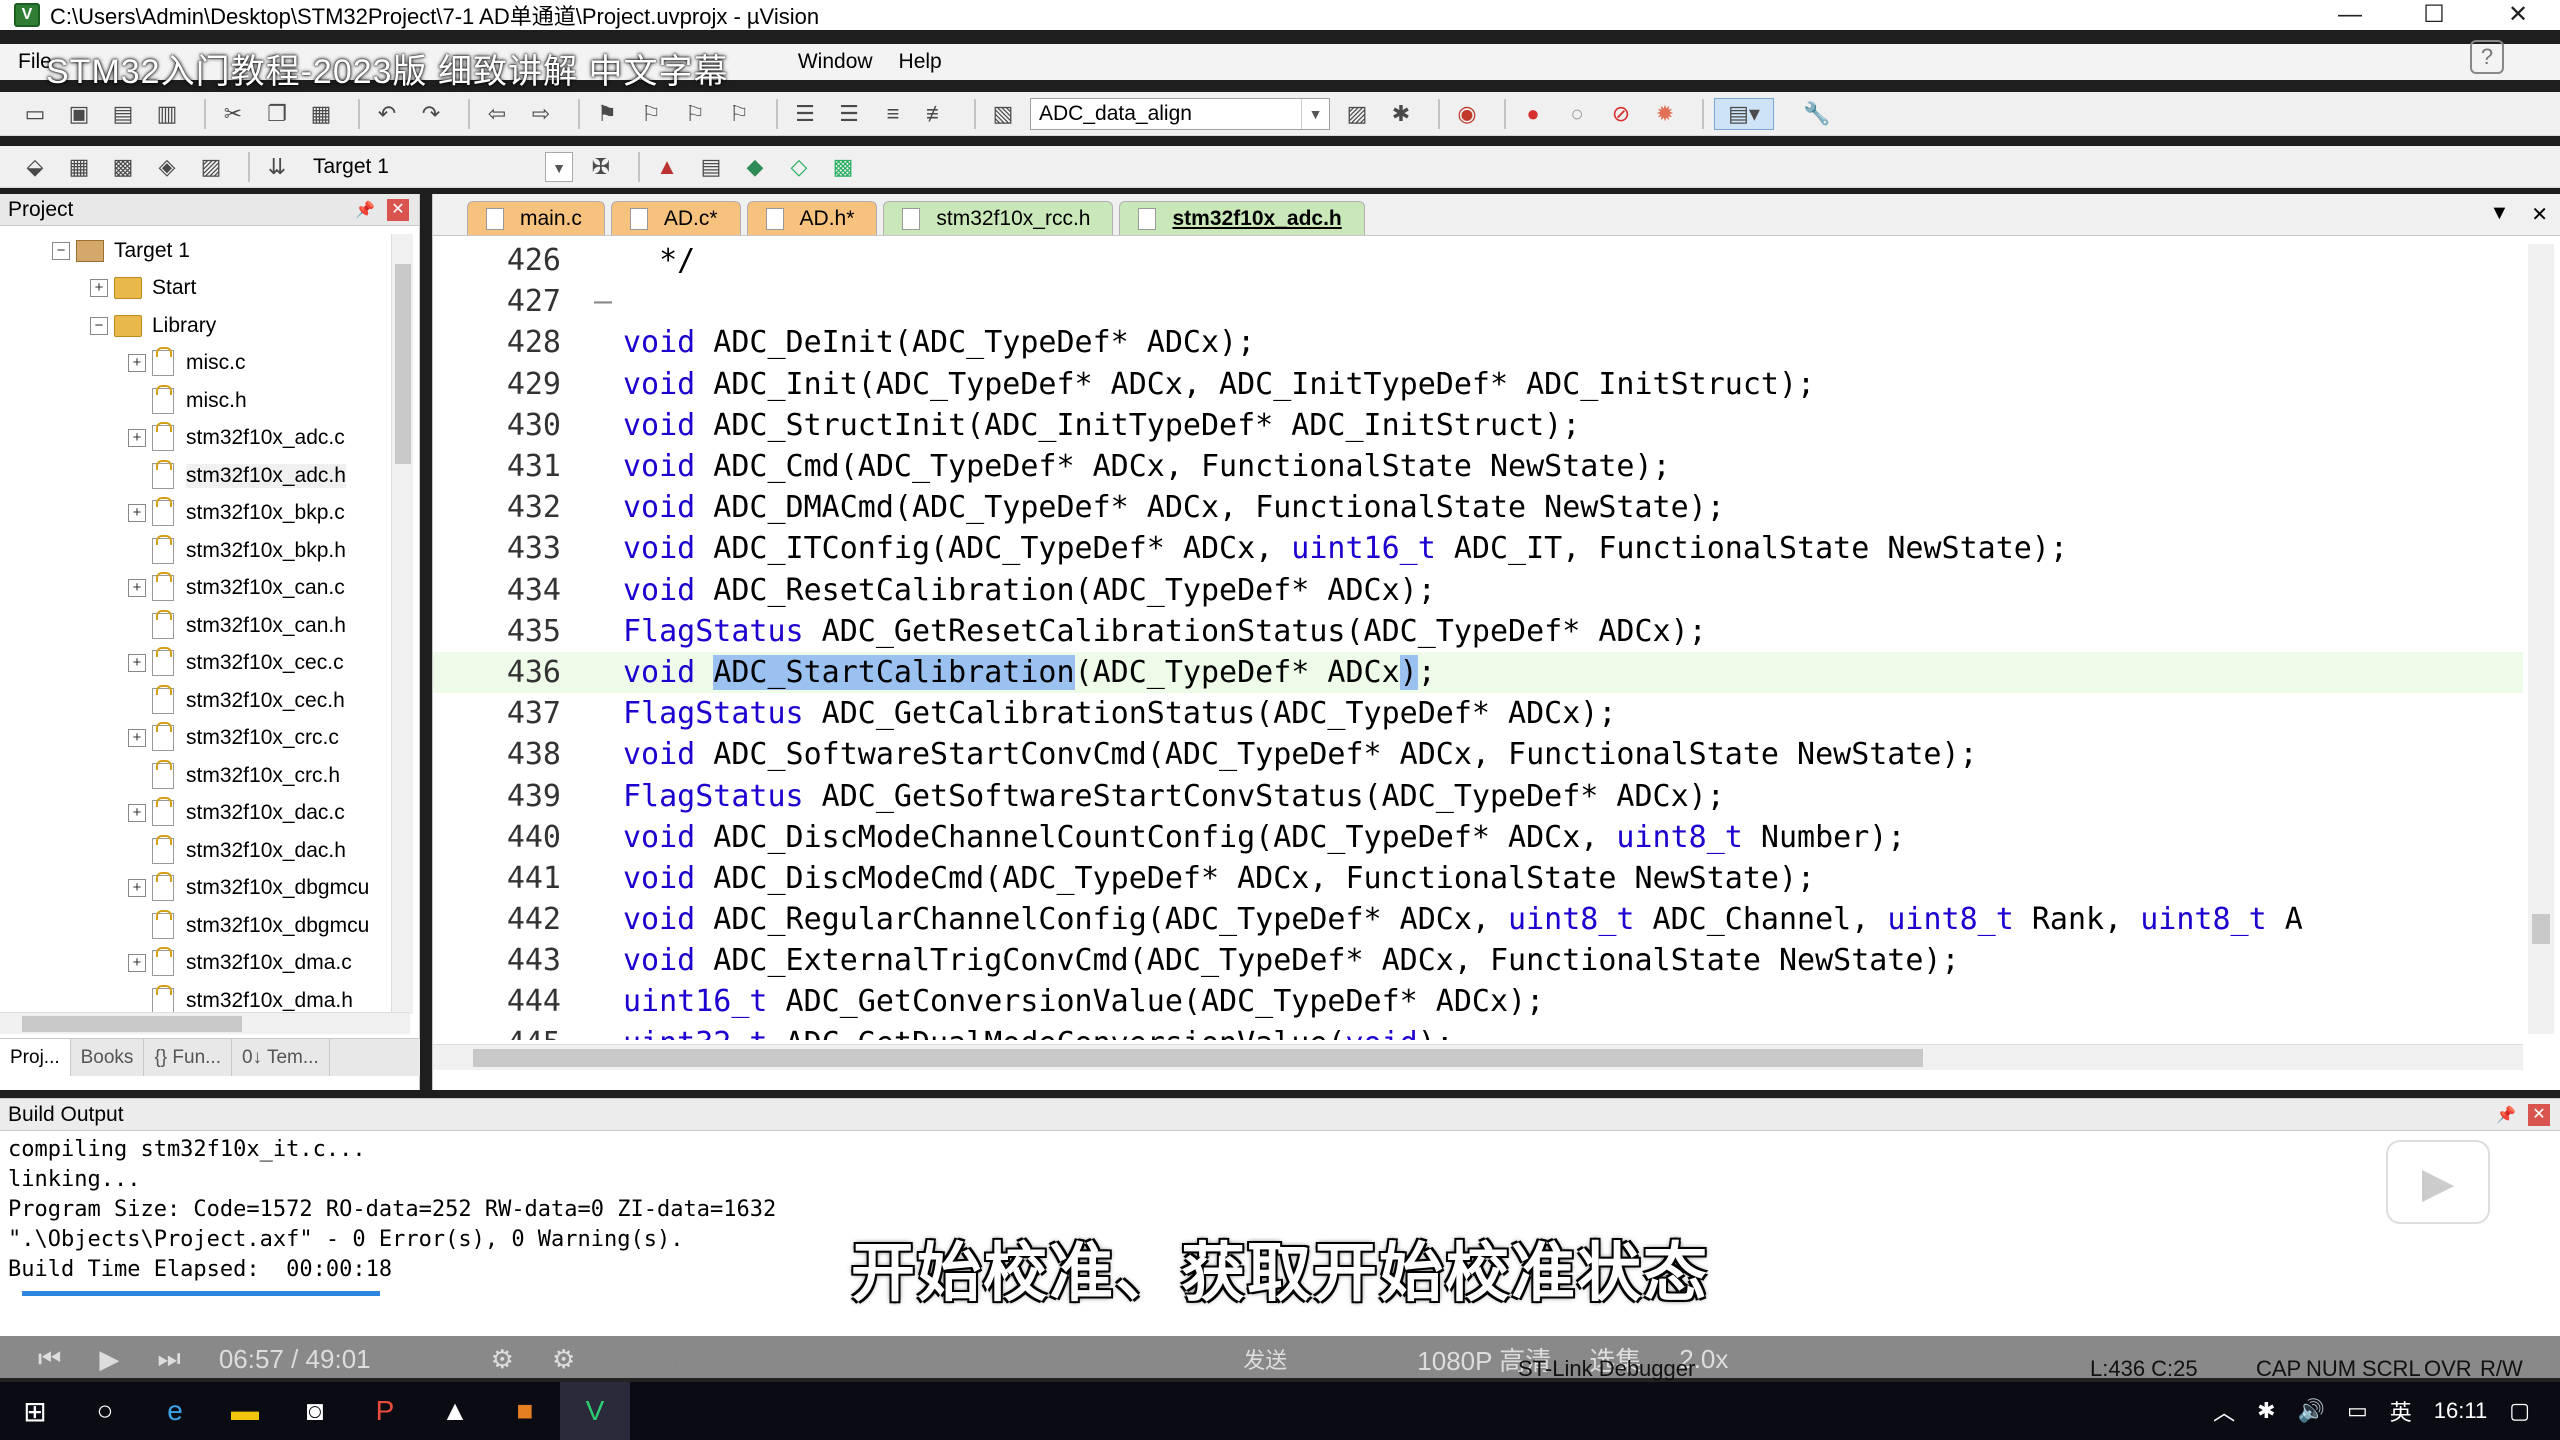 The width and height of the screenshot is (2560, 1440). I want to click on tree-item: misc.h, so click(200, 401).